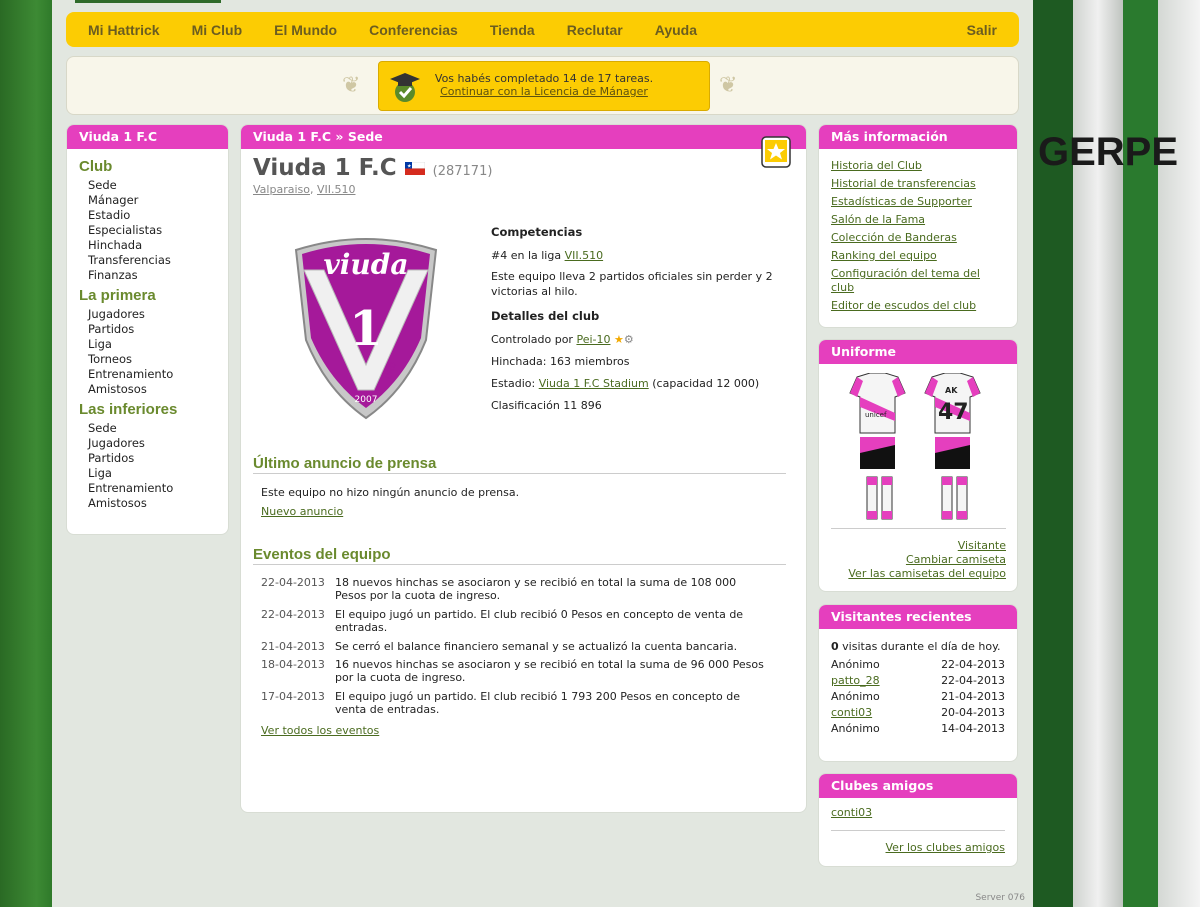 The height and width of the screenshot is (907, 1200). I want to click on menu-item-manager: Mánager, so click(147, 200).